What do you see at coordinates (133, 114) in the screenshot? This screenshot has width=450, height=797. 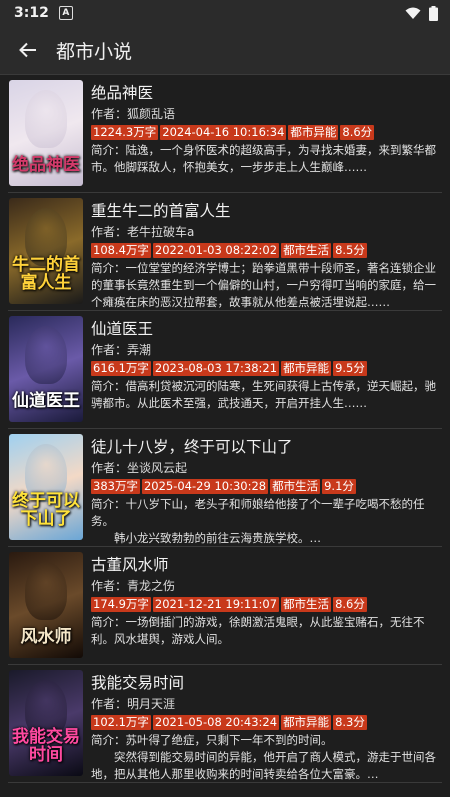 I see `book-author: 作者：狐颜乱语` at bounding box center [133, 114].